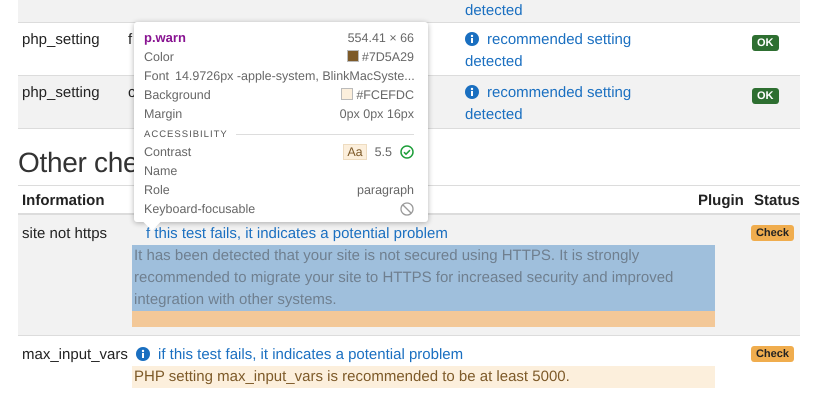 Image resolution: width=818 pixels, height=404 pixels. I want to click on blocked-icon, so click(407, 209).